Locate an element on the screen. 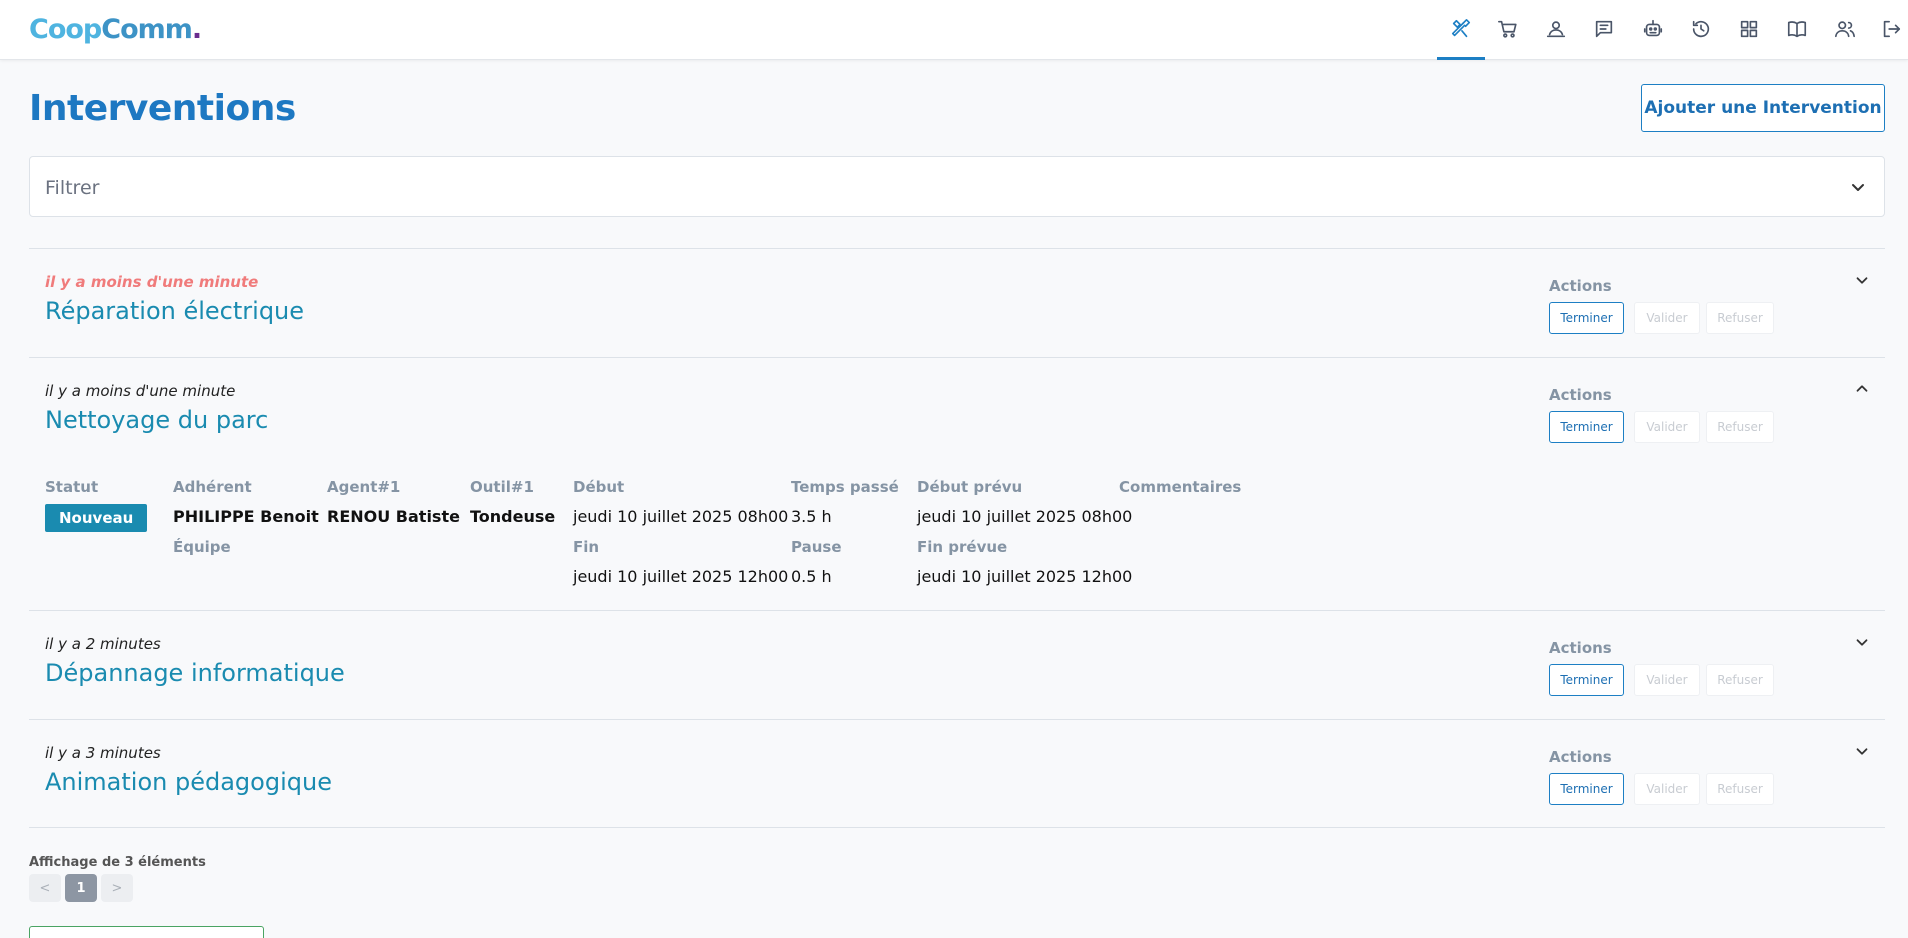 This screenshot has width=1908, height=938. filter-panel: Filtrer is located at coordinates (957, 186).